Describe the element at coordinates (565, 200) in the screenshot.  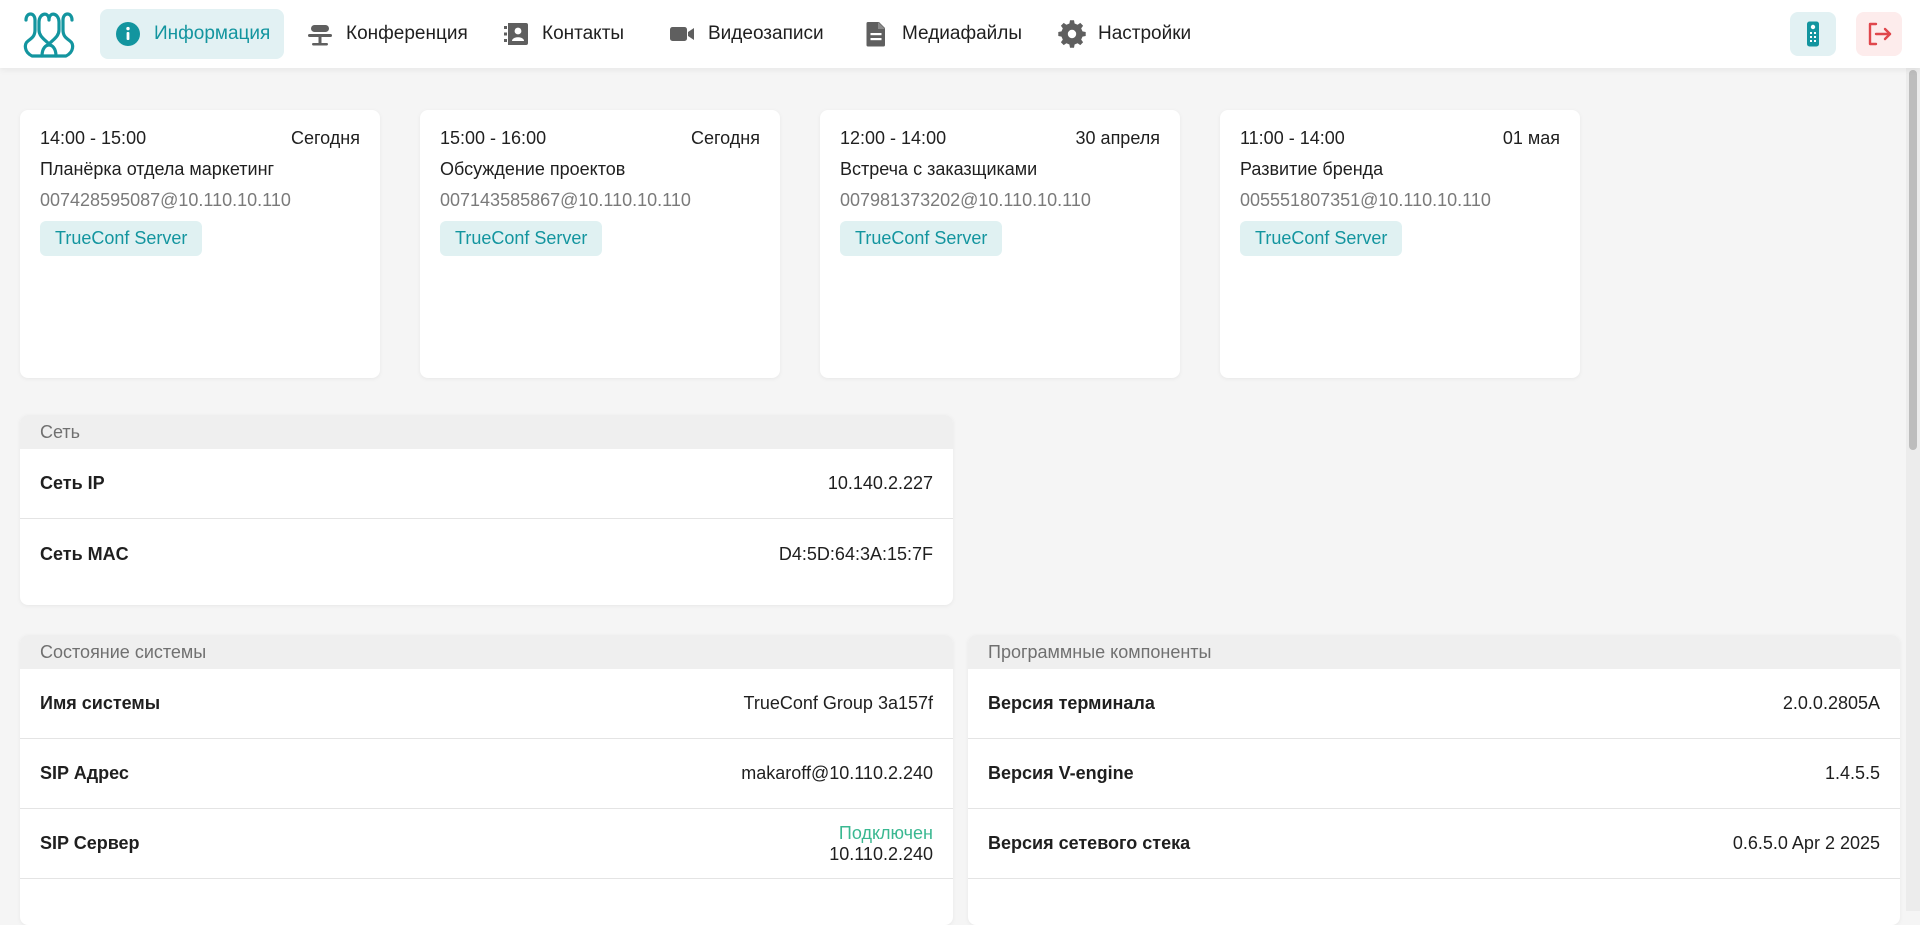
I see `conference-address: 007143585867@10.110.10.110` at that location.